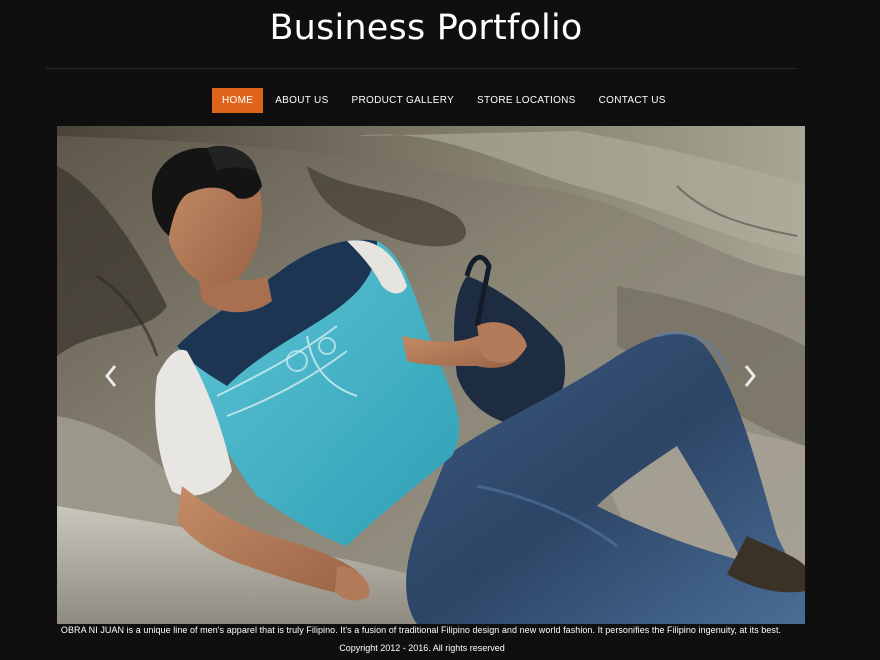 This screenshot has height=660, width=880. Describe the element at coordinates (421, 68) in the screenshot. I see `header-divider` at that location.